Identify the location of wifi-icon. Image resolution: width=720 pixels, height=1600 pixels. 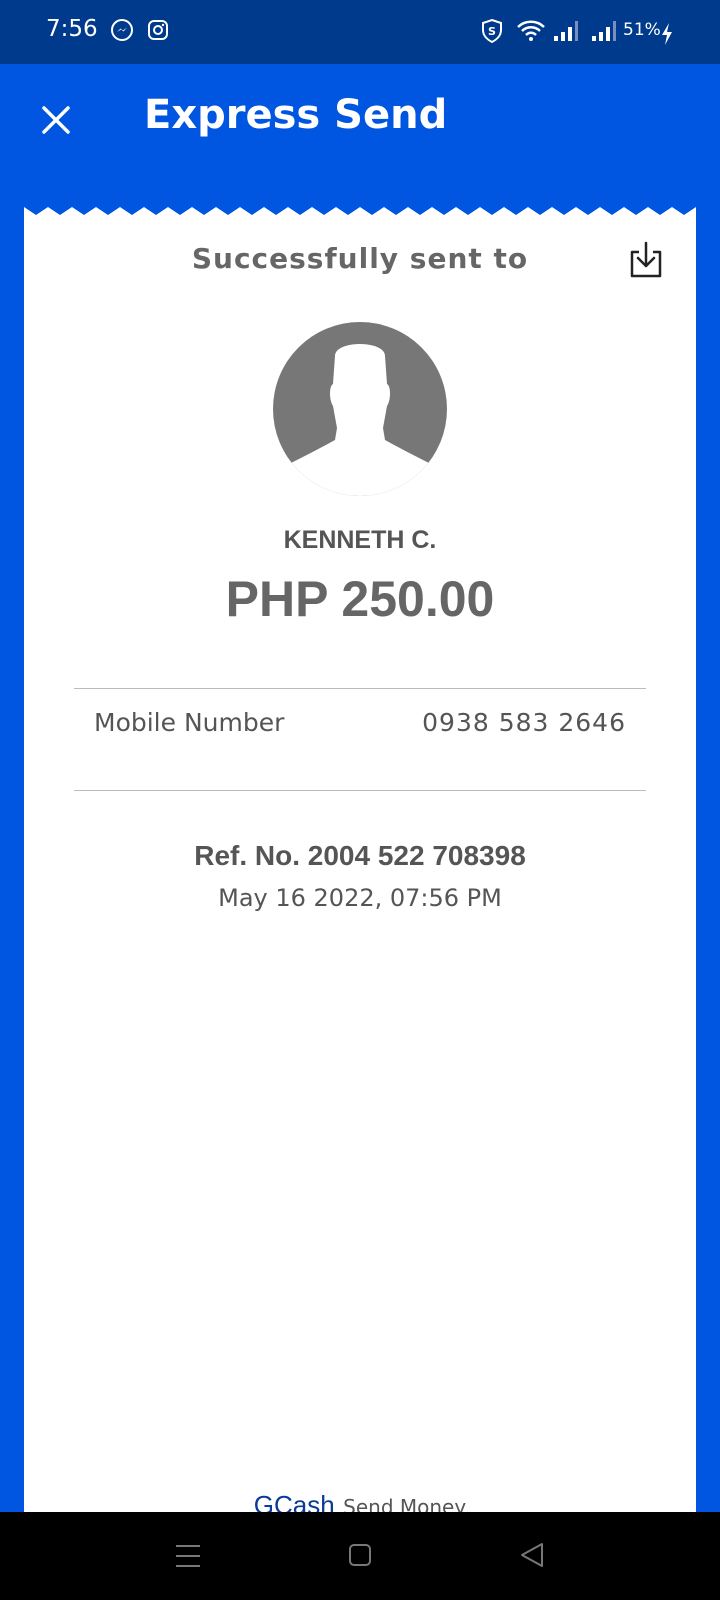
(531, 30).